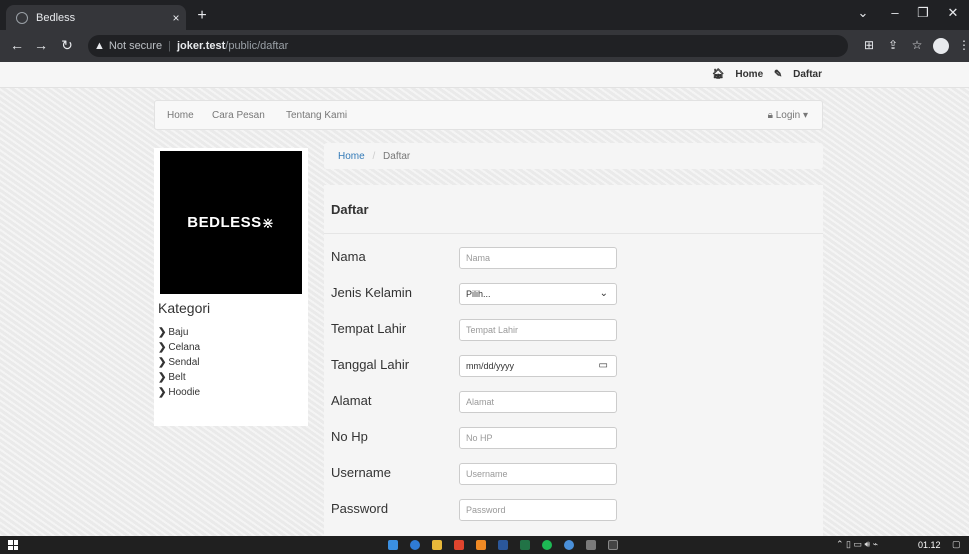  I want to click on breadcrumb: Home / Daftar, so click(573, 156).